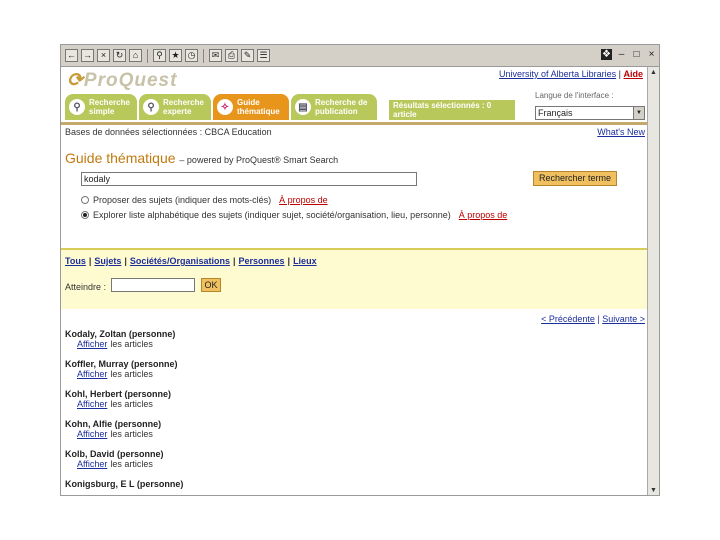 The width and height of the screenshot is (720, 540). What do you see at coordinates (651, 54) in the screenshot?
I see `close-icon: ×` at bounding box center [651, 54].